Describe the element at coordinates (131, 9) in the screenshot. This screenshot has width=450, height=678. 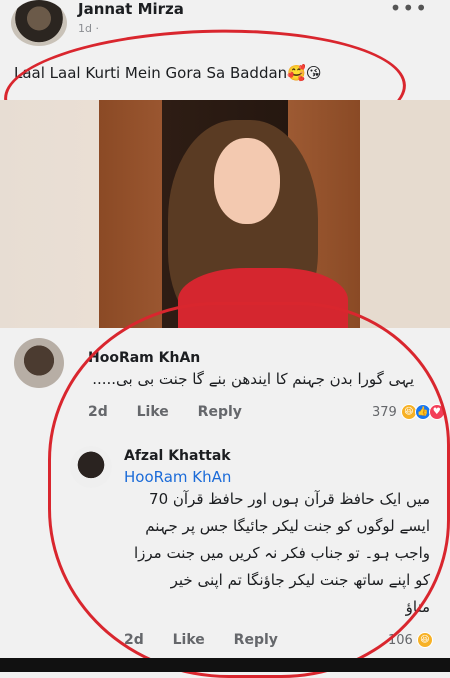
I see `post-author: Jannat Mirza` at that location.